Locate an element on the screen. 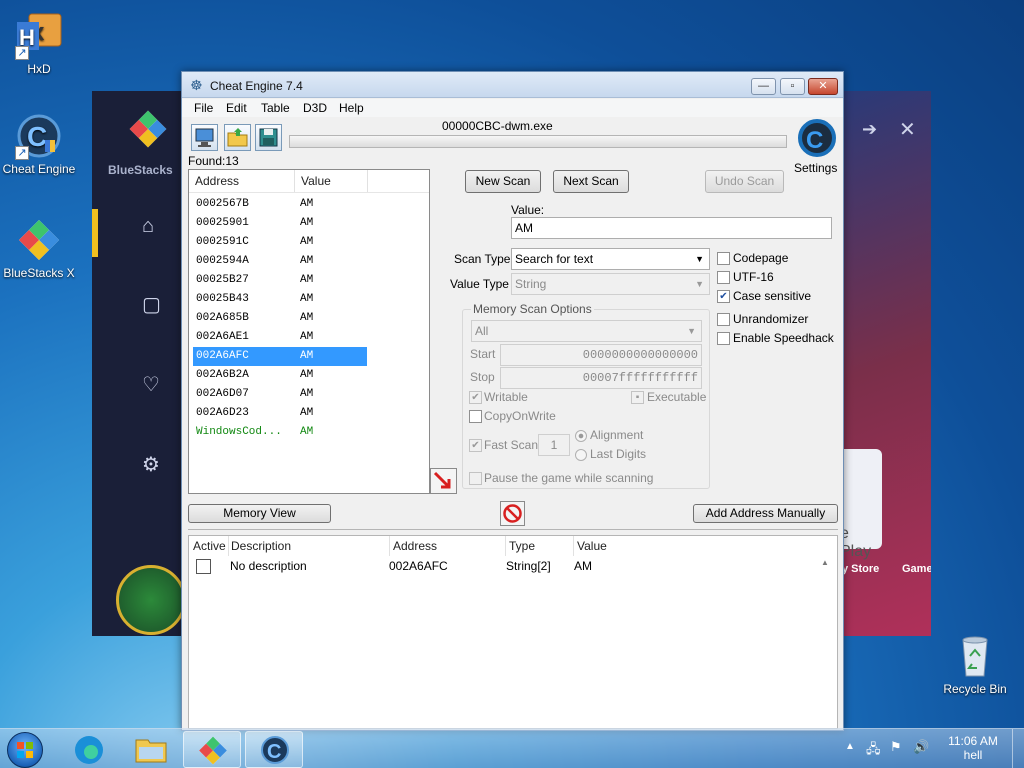 Image resolution: width=1024 pixels, height=768 pixels. result-row: 00025B43 AM is located at coordinates (280, 299).